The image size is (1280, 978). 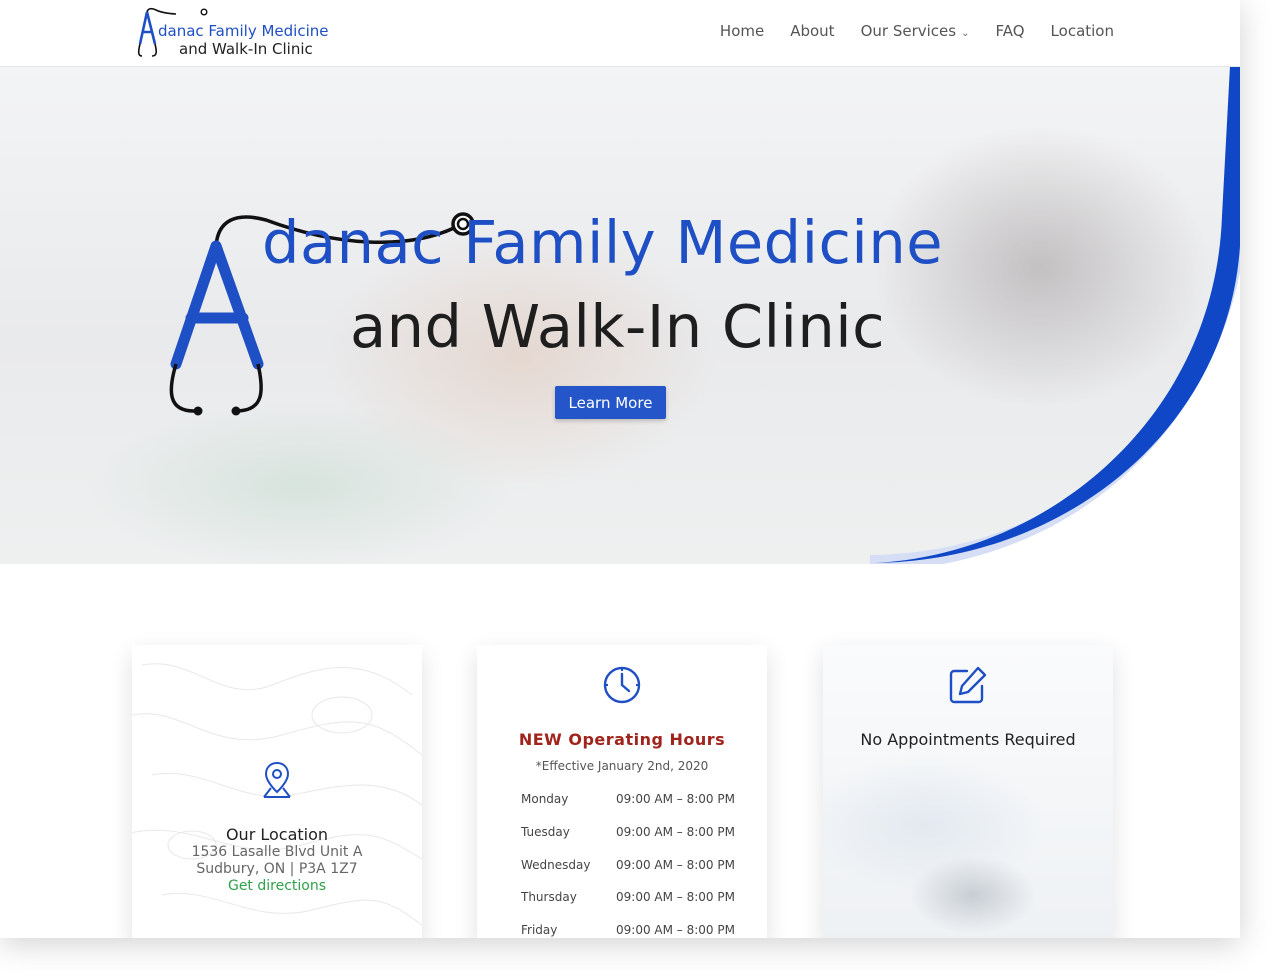 I want to click on hours-day: Wednesday, so click(x=556, y=865).